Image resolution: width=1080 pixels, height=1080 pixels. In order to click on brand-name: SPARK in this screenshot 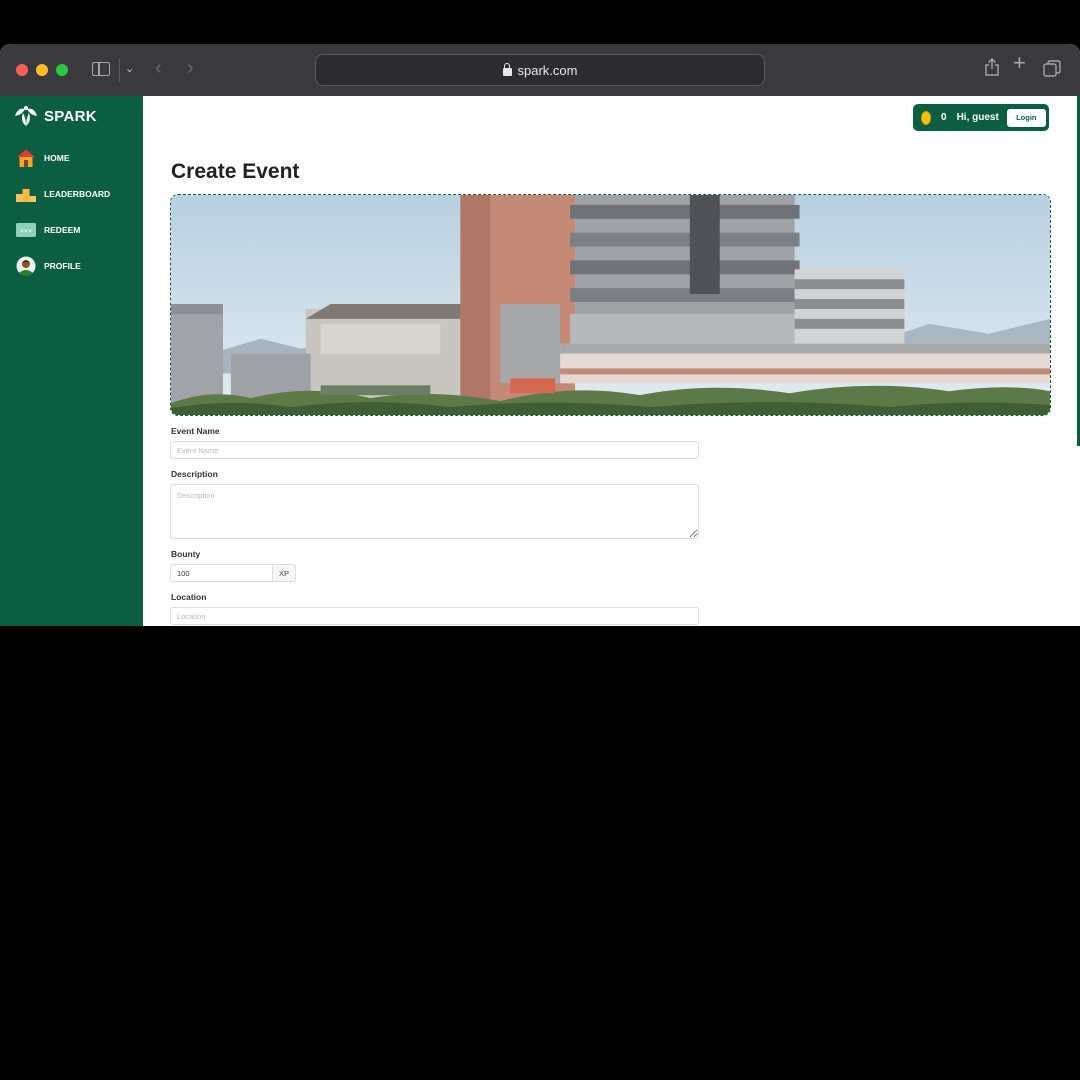, I will do `click(70, 116)`.